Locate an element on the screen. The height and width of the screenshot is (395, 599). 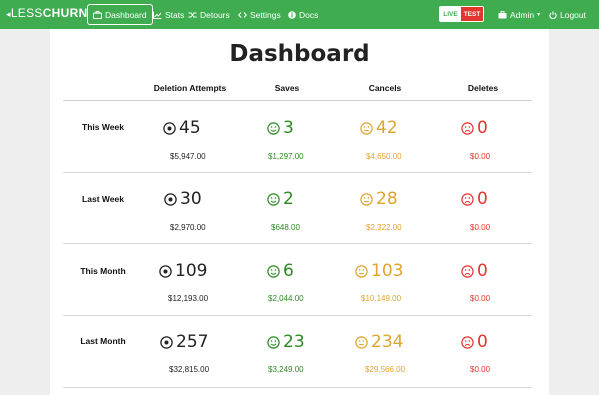
nav-stats-label: Stats is located at coordinates (175, 14).